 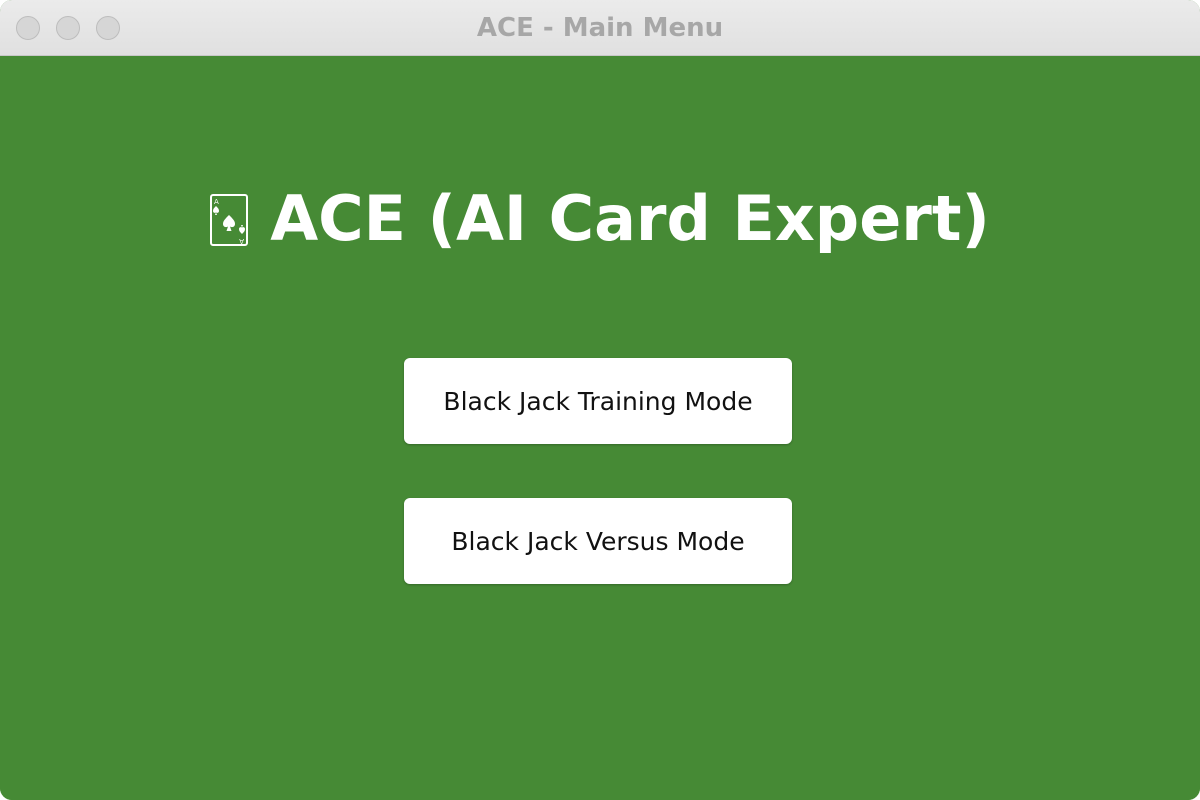 What do you see at coordinates (229, 220) in the screenshot?
I see `playing-card-ace-of-spades-icon: A A` at bounding box center [229, 220].